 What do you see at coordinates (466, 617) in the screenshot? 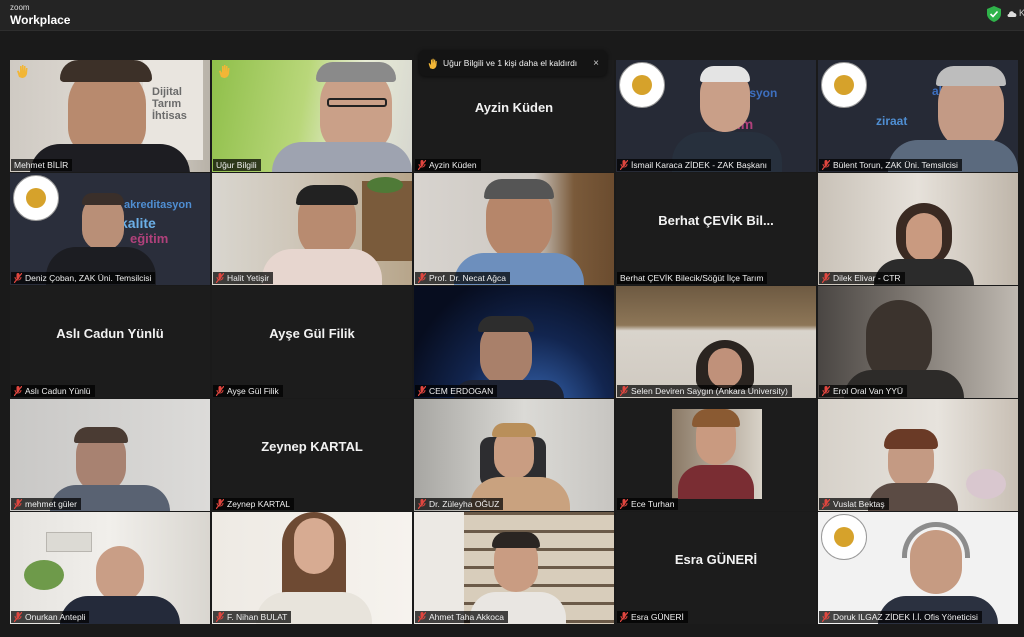
I see `participant-name-text: Ahmet Taha Akkoca` at bounding box center [466, 617].